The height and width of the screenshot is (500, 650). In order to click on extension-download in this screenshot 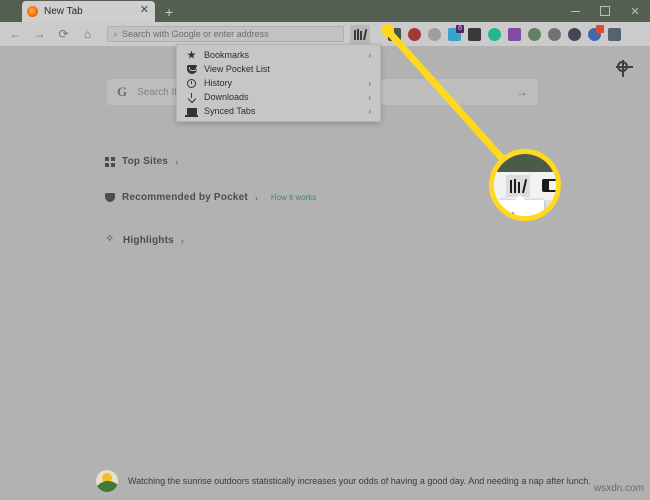, I will do `click(434, 34)`.